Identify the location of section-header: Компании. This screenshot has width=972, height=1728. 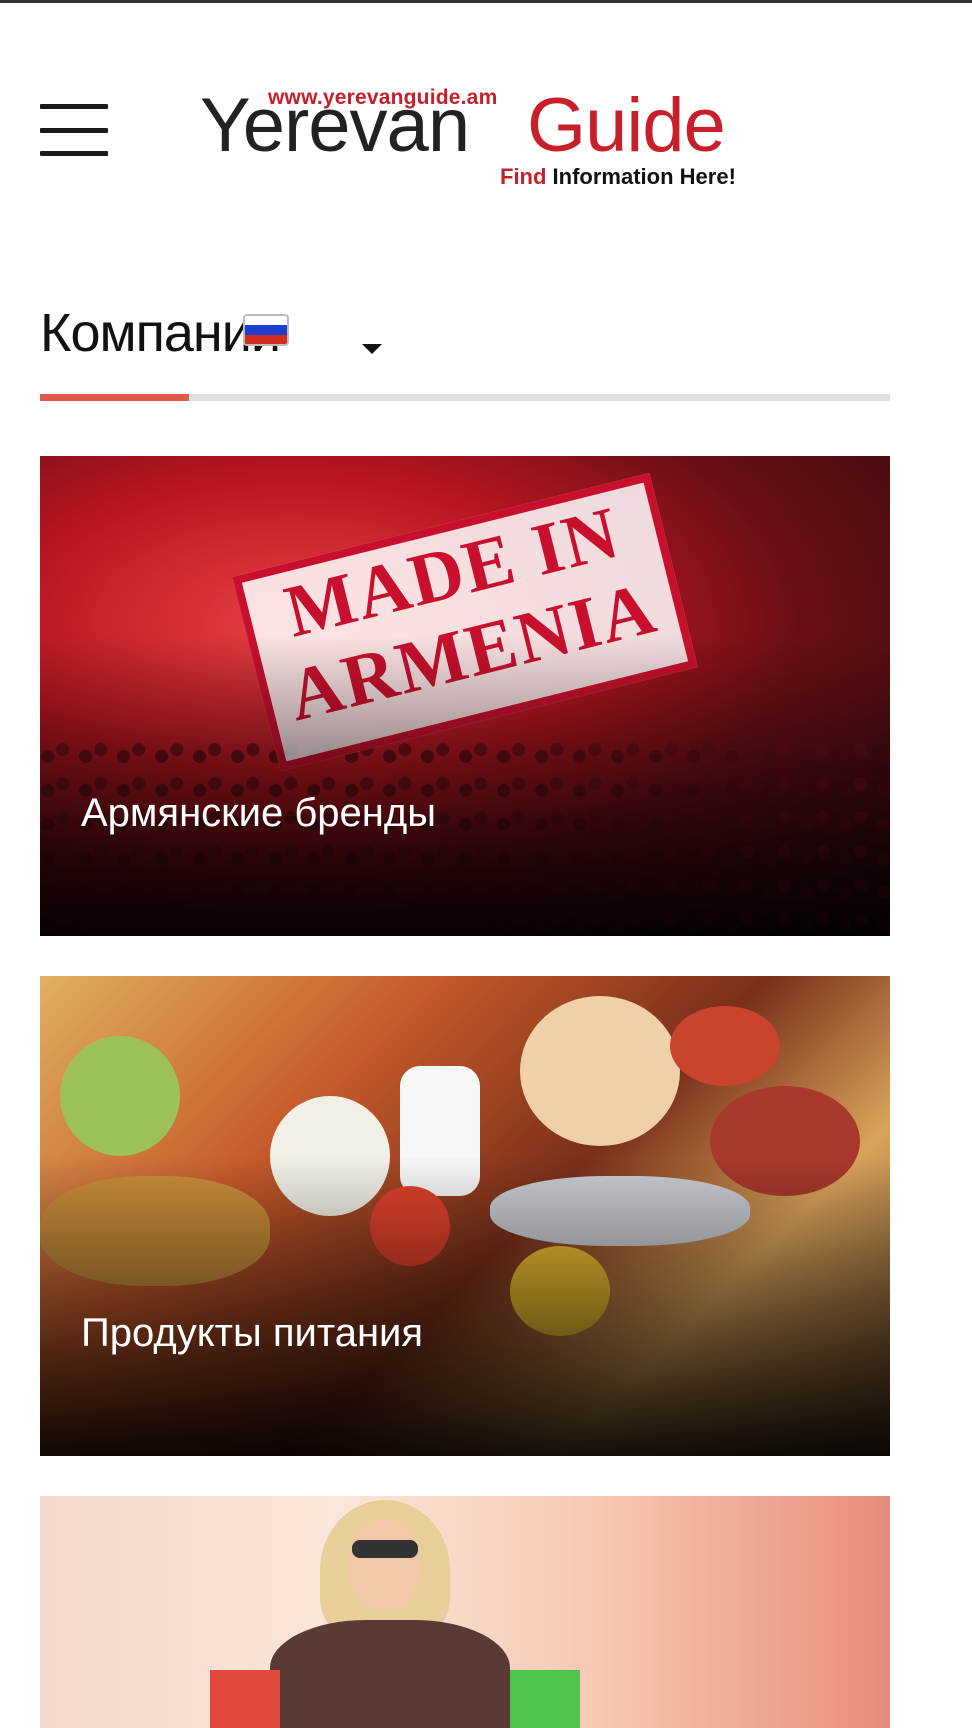
(465, 333).